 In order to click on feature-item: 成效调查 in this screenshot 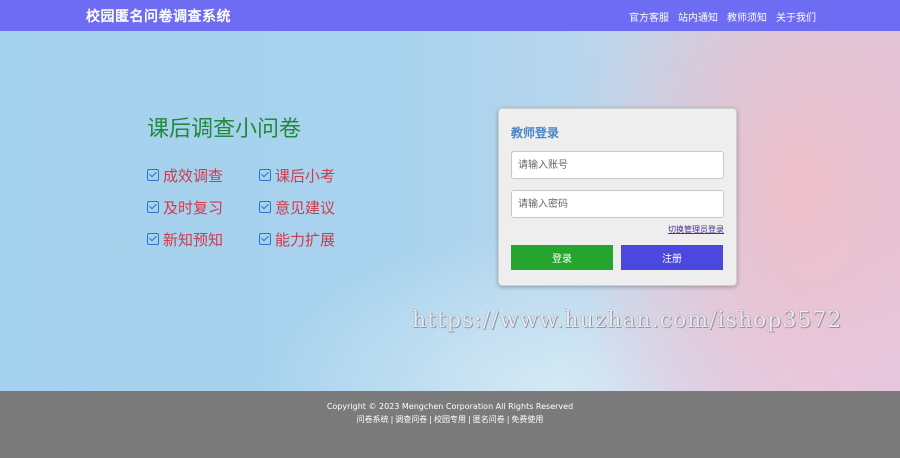, I will do `click(203, 175)`.